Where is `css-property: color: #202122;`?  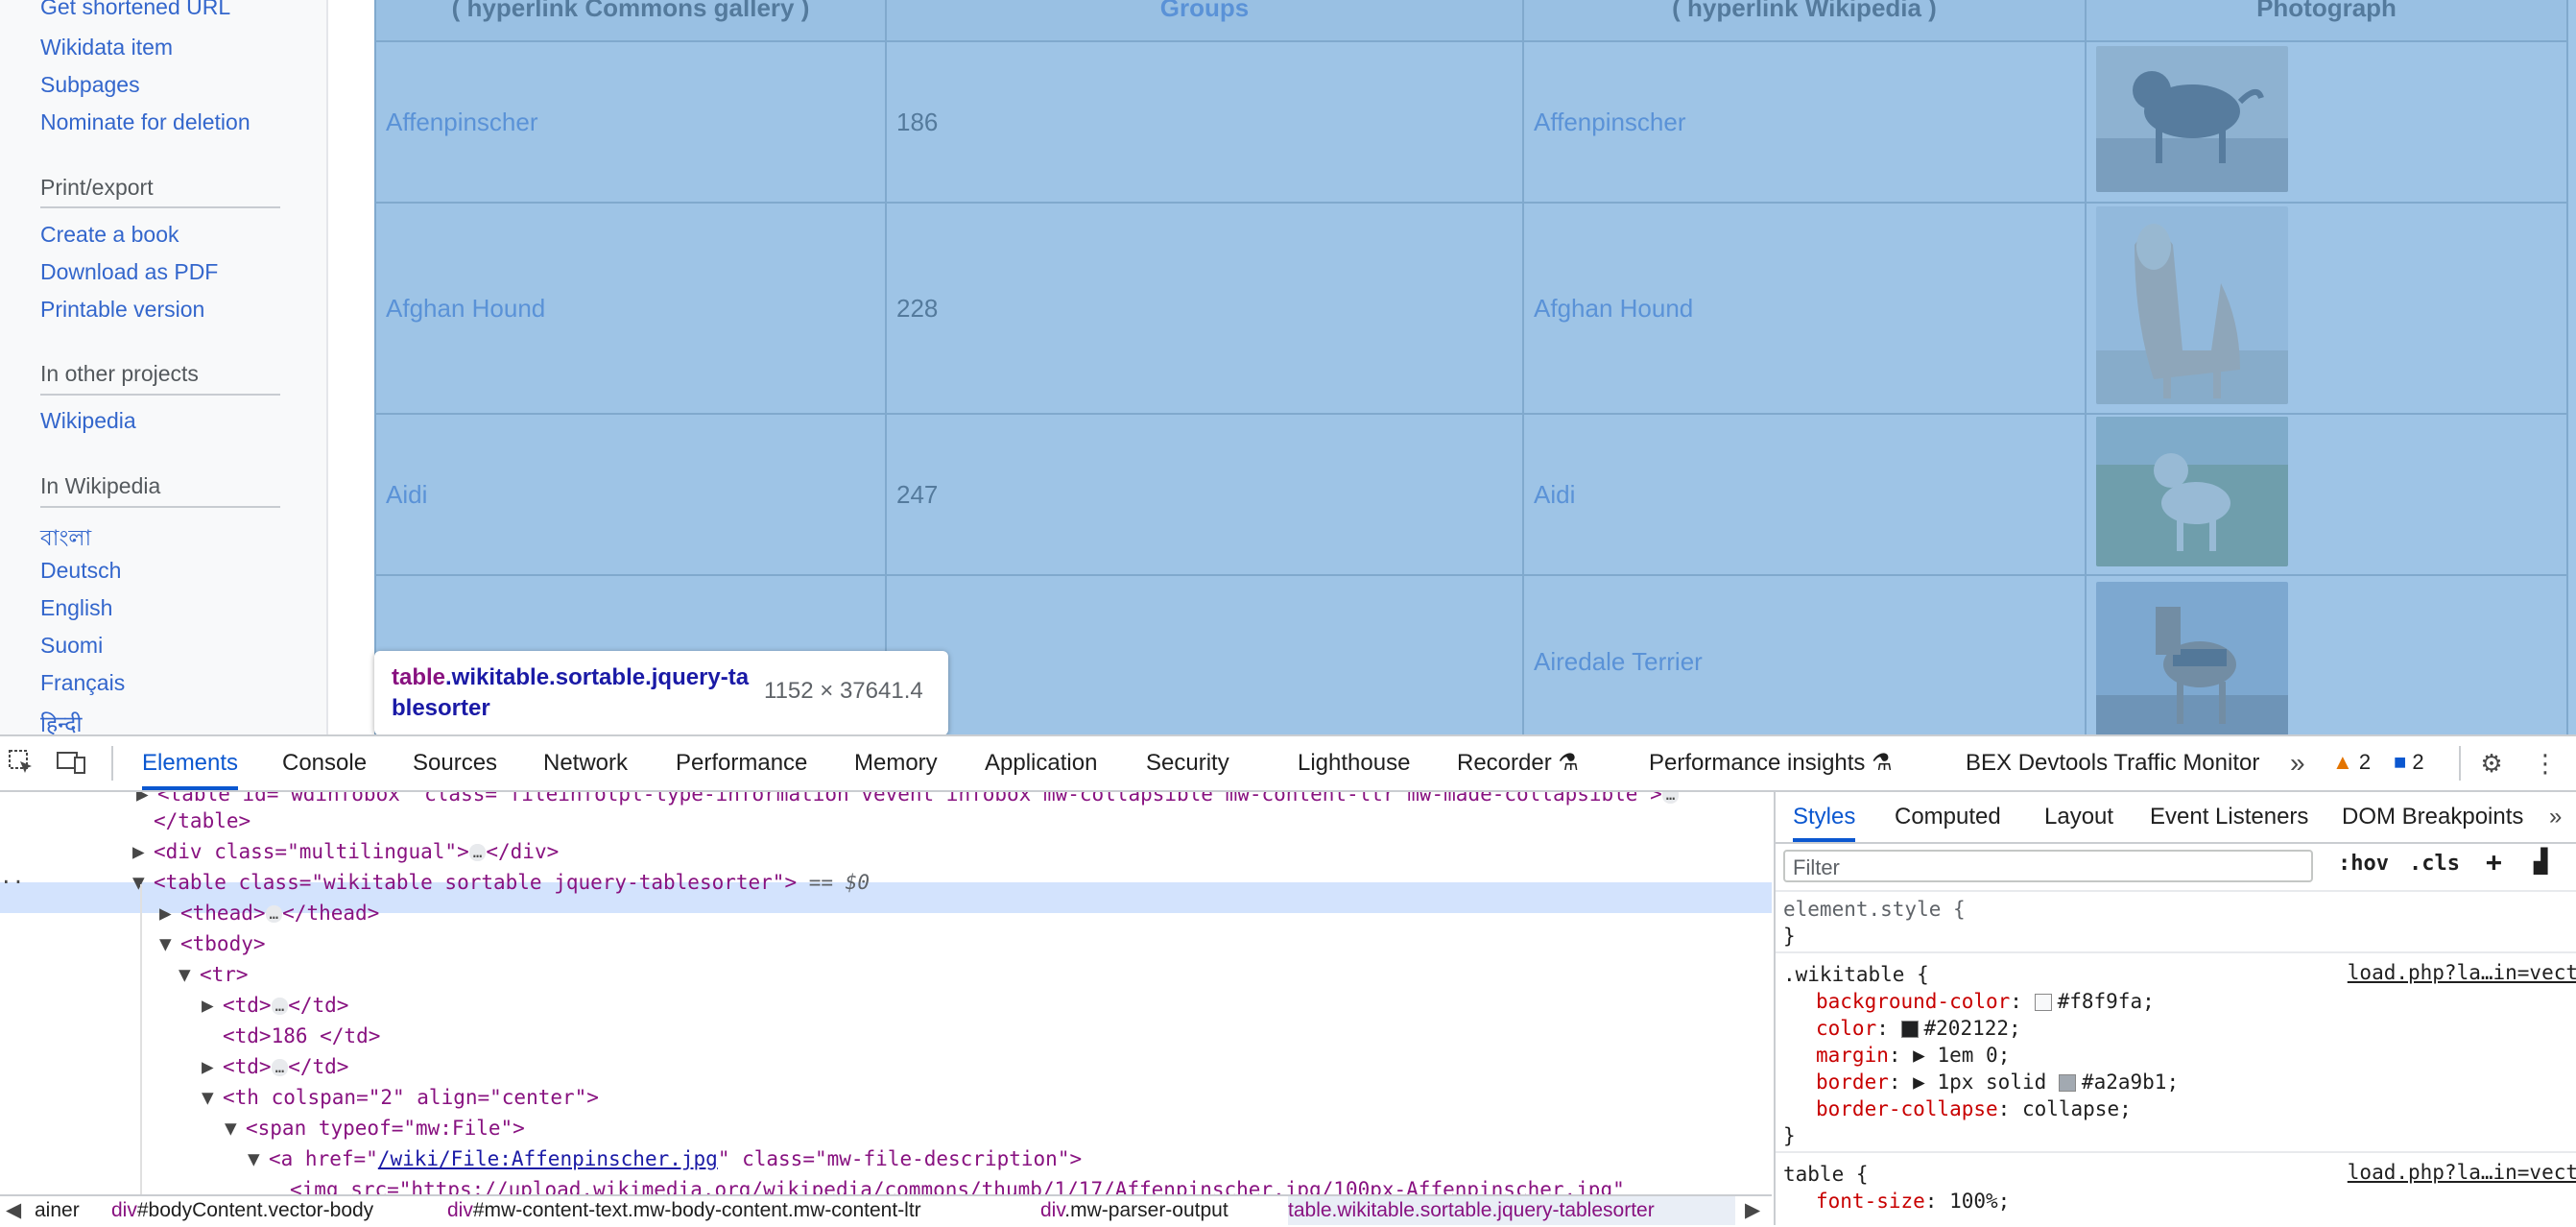
css-property: color: #202122; is located at coordinates (1918, 1028).